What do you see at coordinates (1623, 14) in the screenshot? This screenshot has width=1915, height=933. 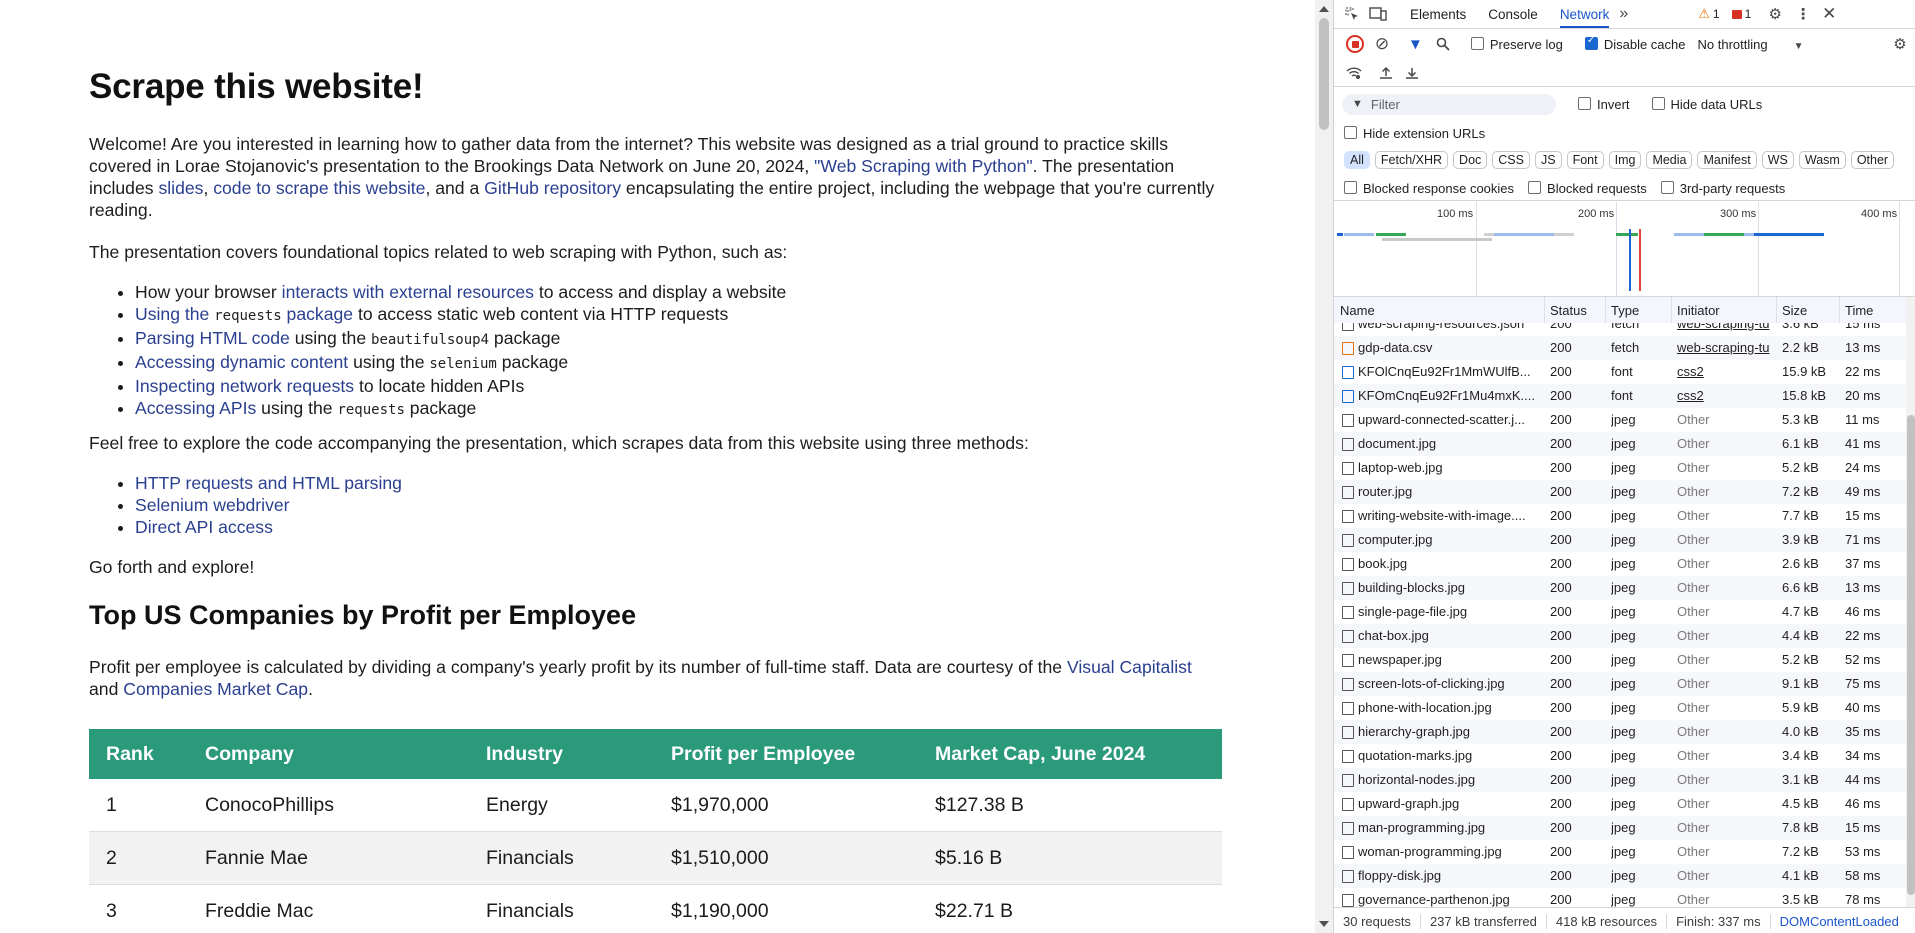 I see `more-tabs-icon: »` at bounding box center [1623, 14].